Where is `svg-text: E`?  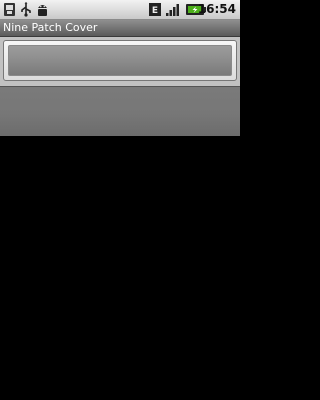
svg-text: E is located at coordinates (155, 11).